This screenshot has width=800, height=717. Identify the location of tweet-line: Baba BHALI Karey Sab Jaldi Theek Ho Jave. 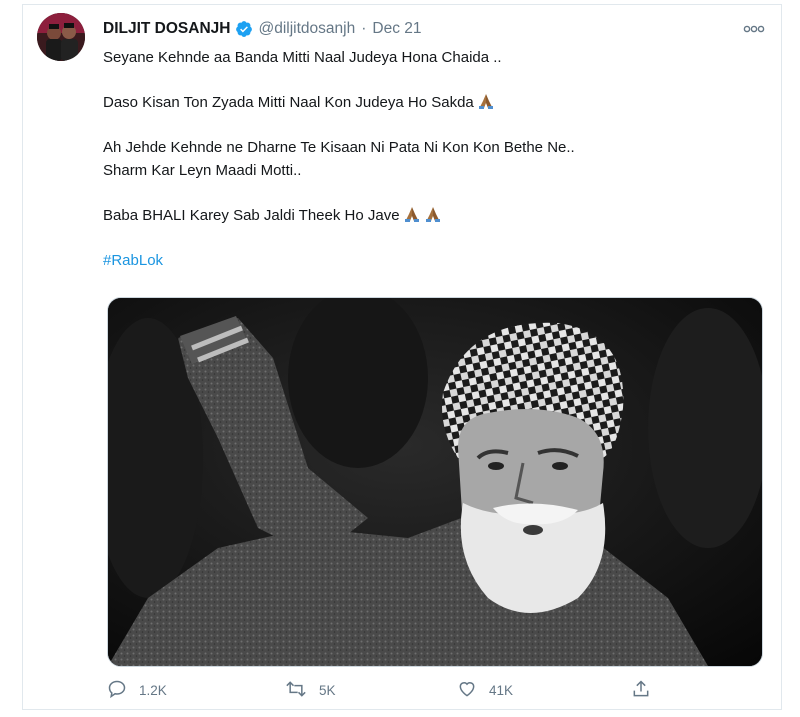
(433, 215).